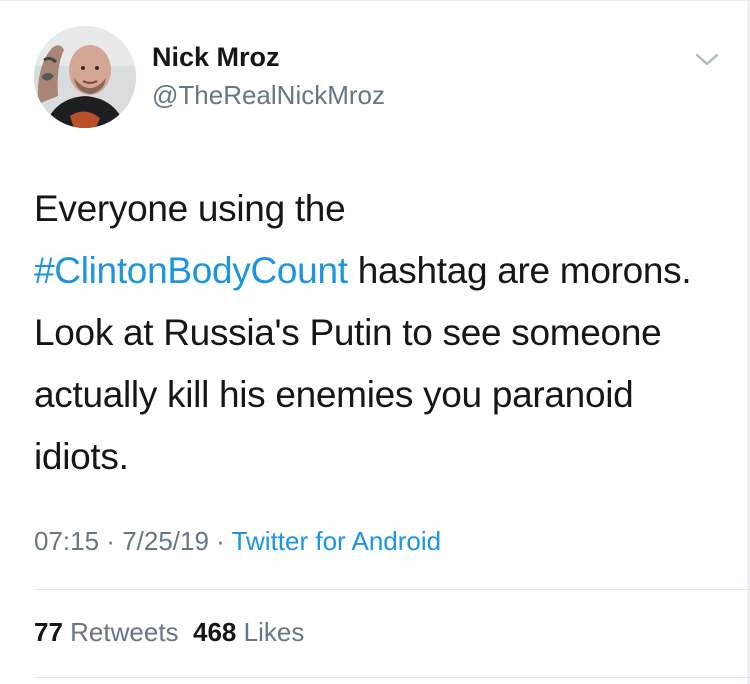 This screenshot has height=684, width=750. Describe the element at coordinates (67, 541) in the screenshot. I see `tweet-time: 07:15` at that location.